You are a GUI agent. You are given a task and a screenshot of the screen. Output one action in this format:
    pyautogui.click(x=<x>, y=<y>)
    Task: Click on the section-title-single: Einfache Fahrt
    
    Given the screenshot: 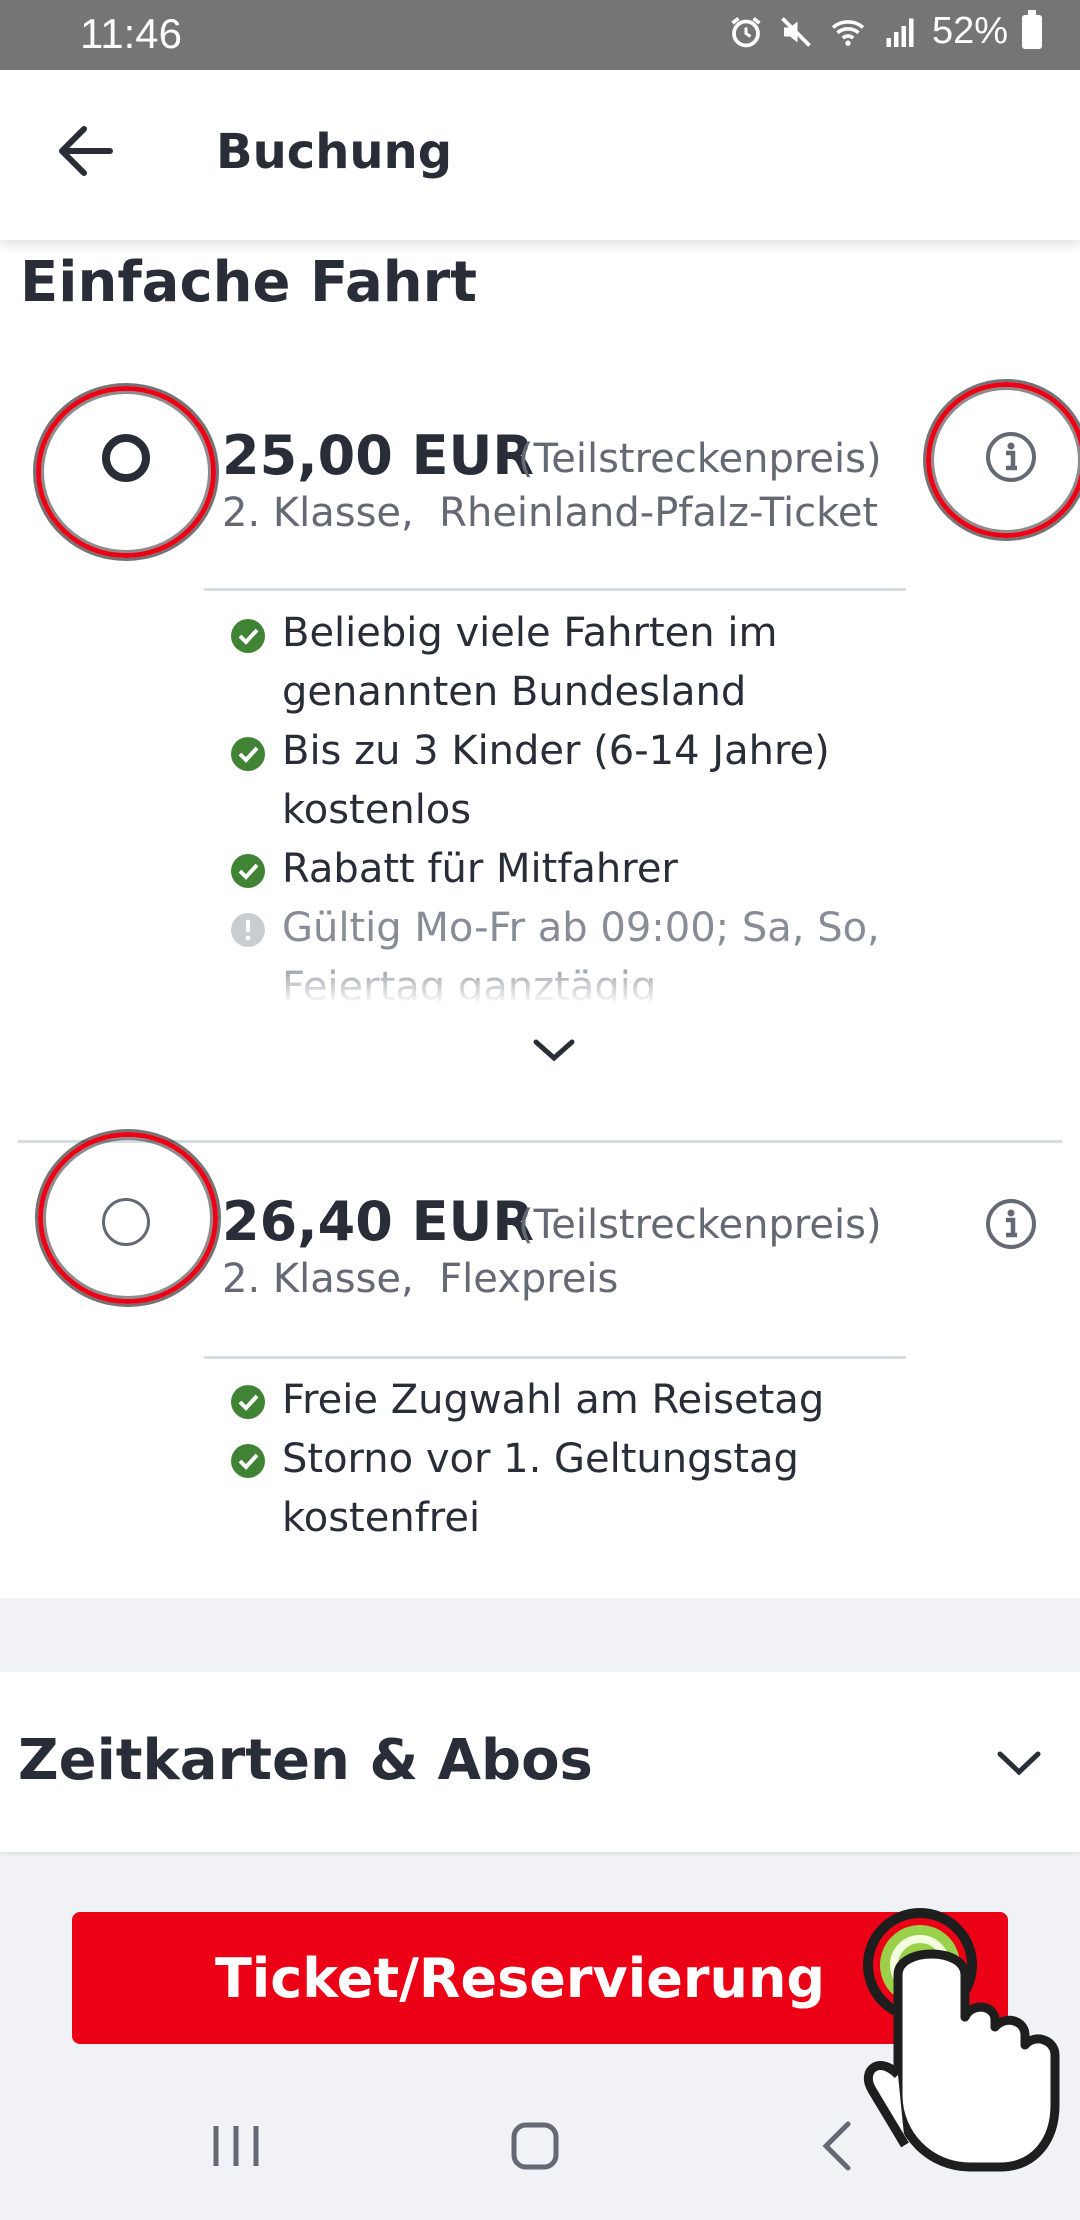 What is the action you would take?
    pyautogui.click(x=249, y=282)
    